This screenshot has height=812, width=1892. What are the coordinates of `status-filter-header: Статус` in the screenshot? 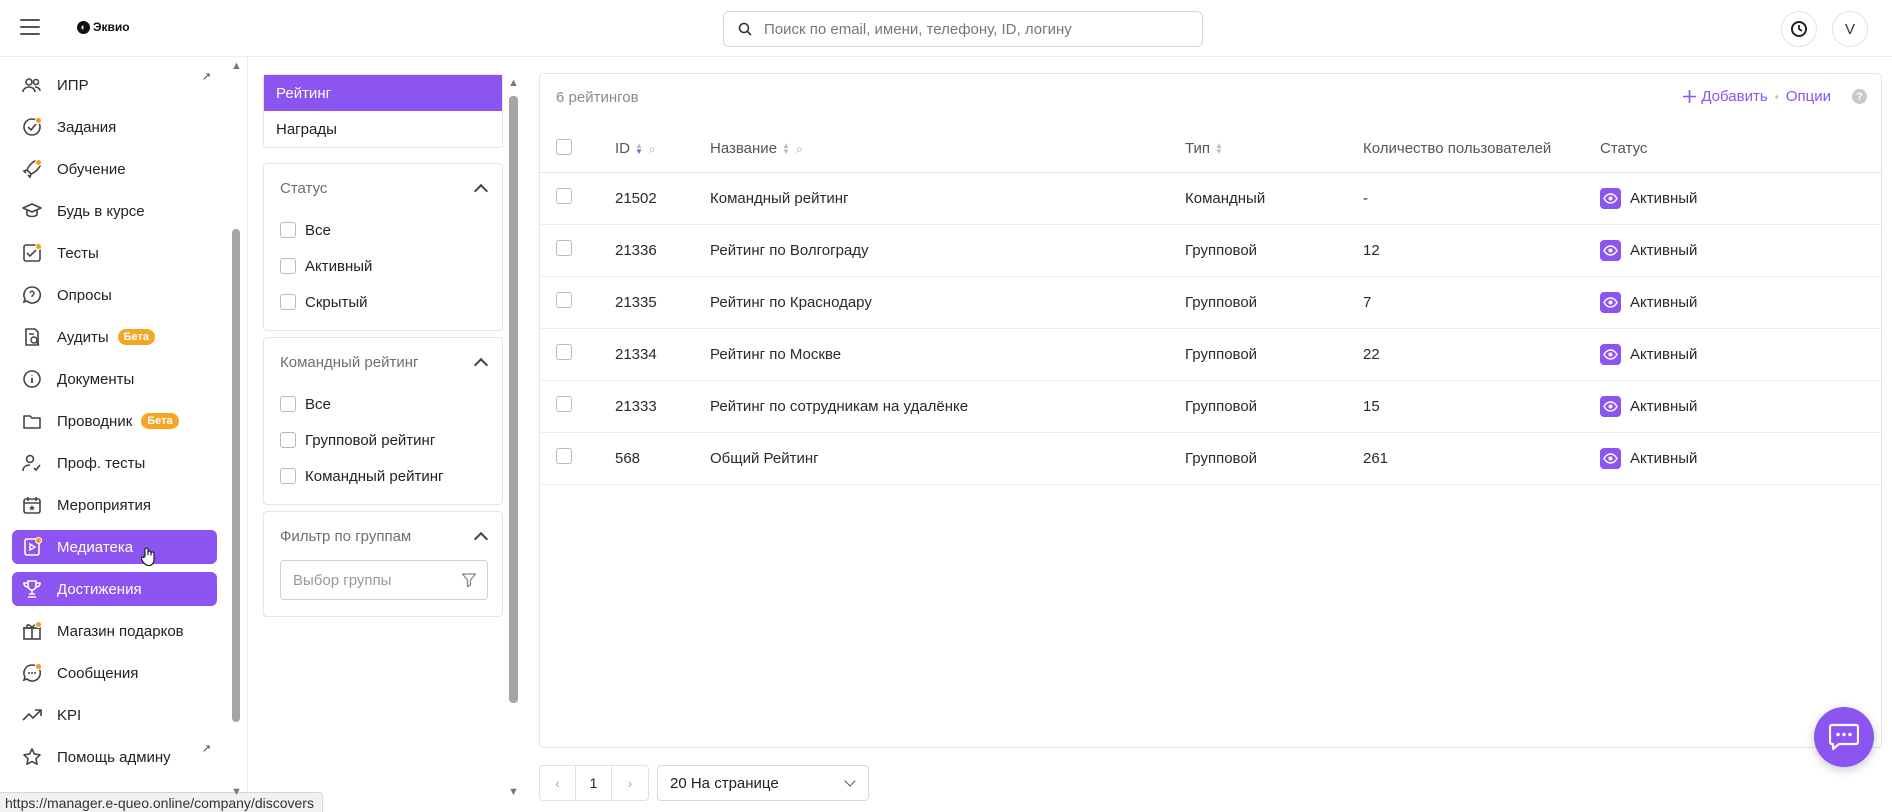 It's located at (384, 188).